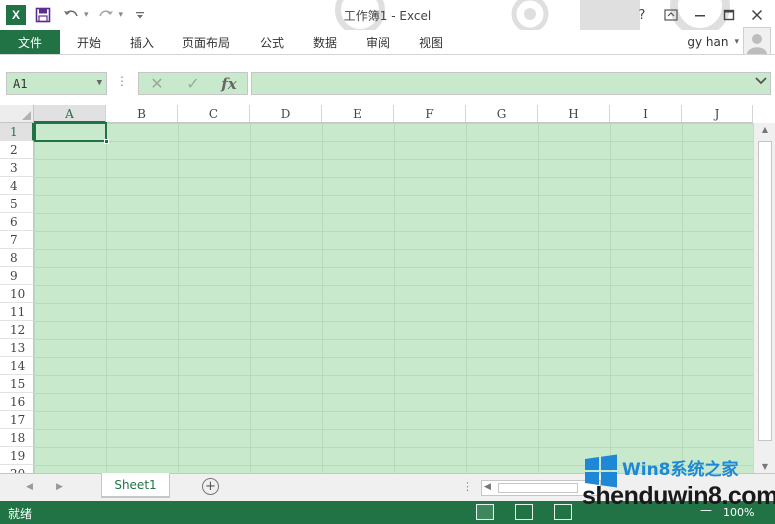 Image resolution: width=775 pixels, height=524 pixels. What do you see at coordinates (106, 141) in the screenshot?
I see `fill-handle` at bounding box center [106, 141].